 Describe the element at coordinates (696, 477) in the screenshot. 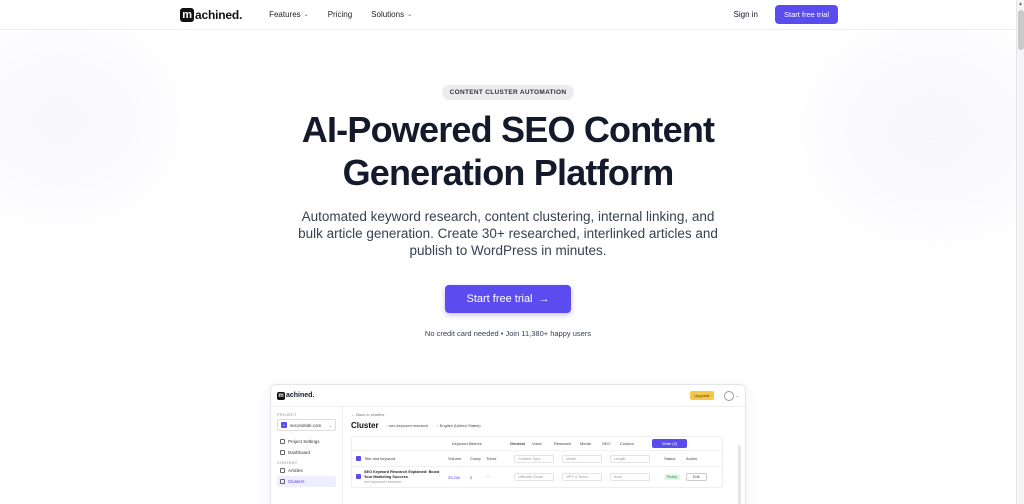

I see `preview-edit-button: Edit` at that location.